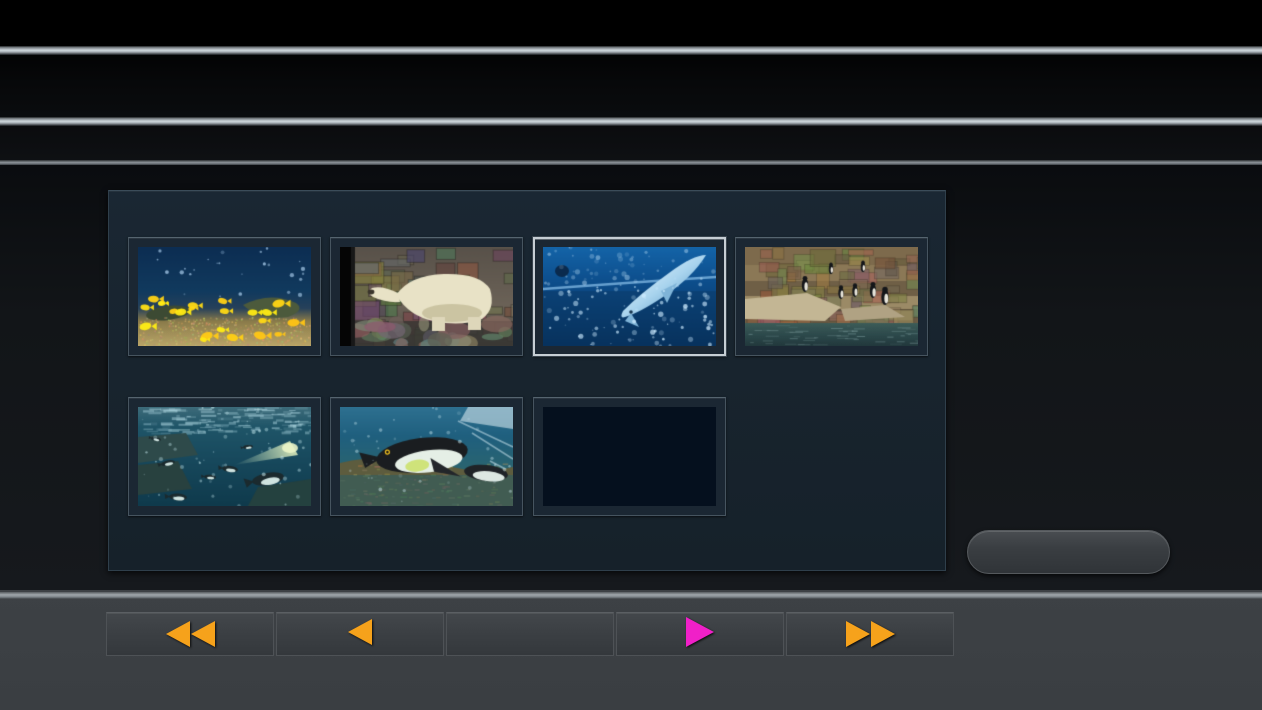 Image resolution: width=1262 pixels, height=710 pixels. What do you see at coordinates (1109, 634) in the screenshot?
I see `nav-spacer-right` at bounding box center [1109, 634].